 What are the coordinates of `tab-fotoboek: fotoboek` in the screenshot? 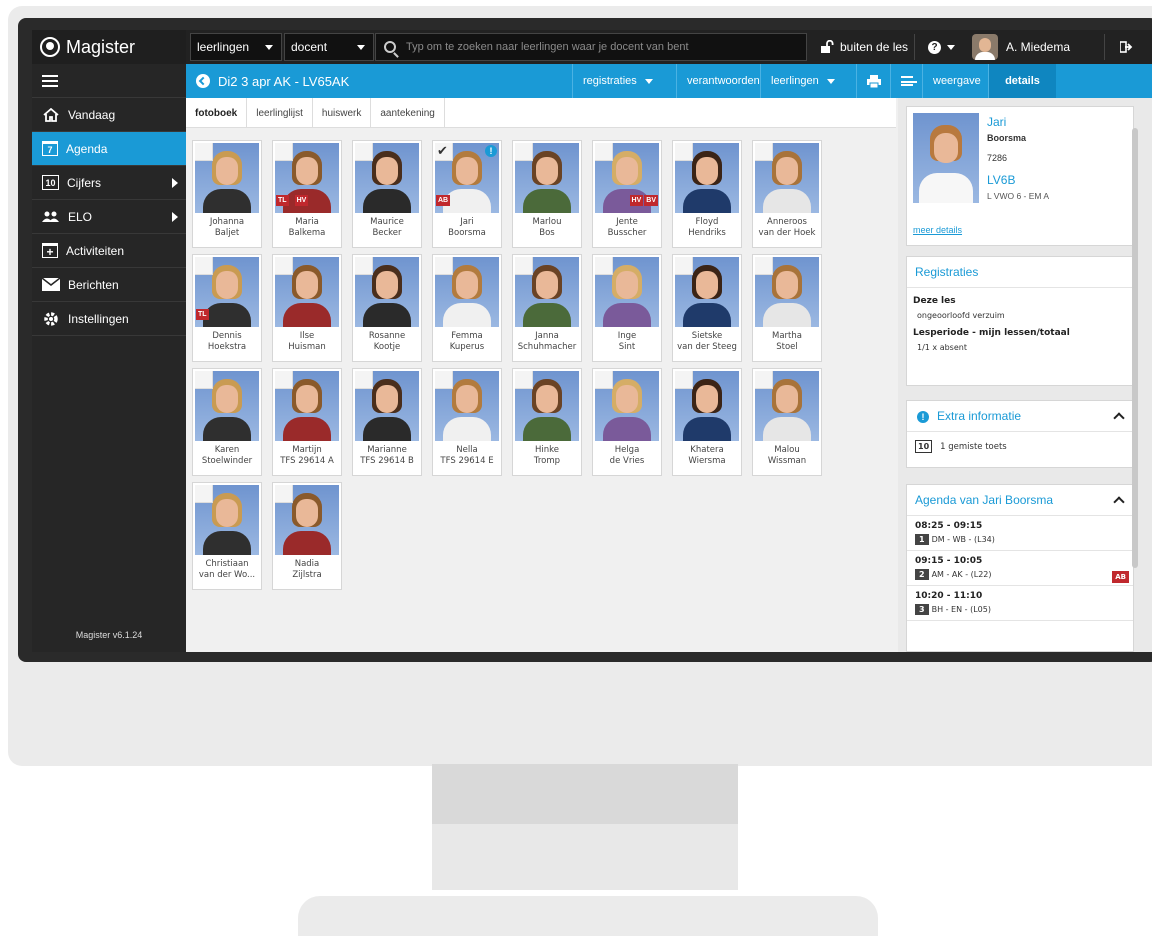 It's located at (217, 113).